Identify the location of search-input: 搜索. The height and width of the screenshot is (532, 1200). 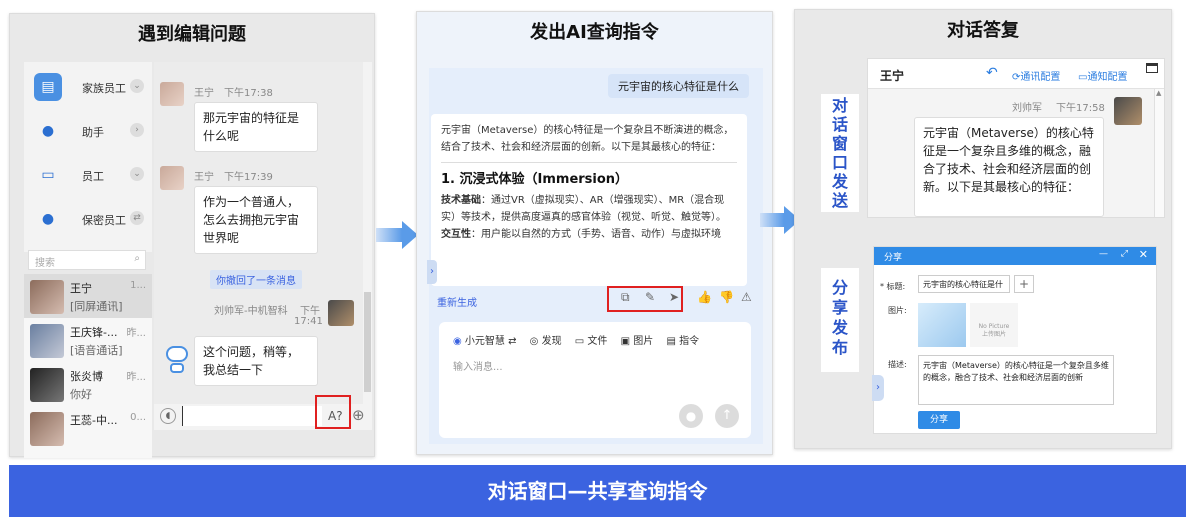
(45, 263).